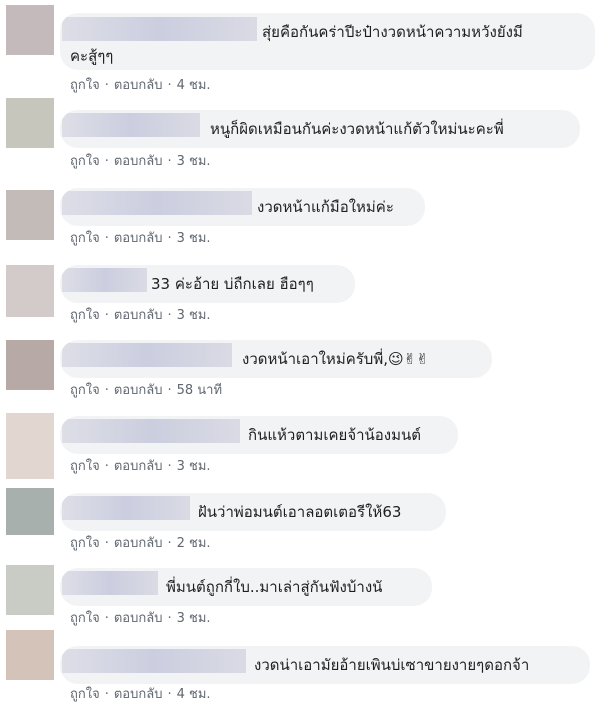  I want to click on comment-bubble: งวดหน้าแก้มือใหม่ค่ะ, so click(242, 207).